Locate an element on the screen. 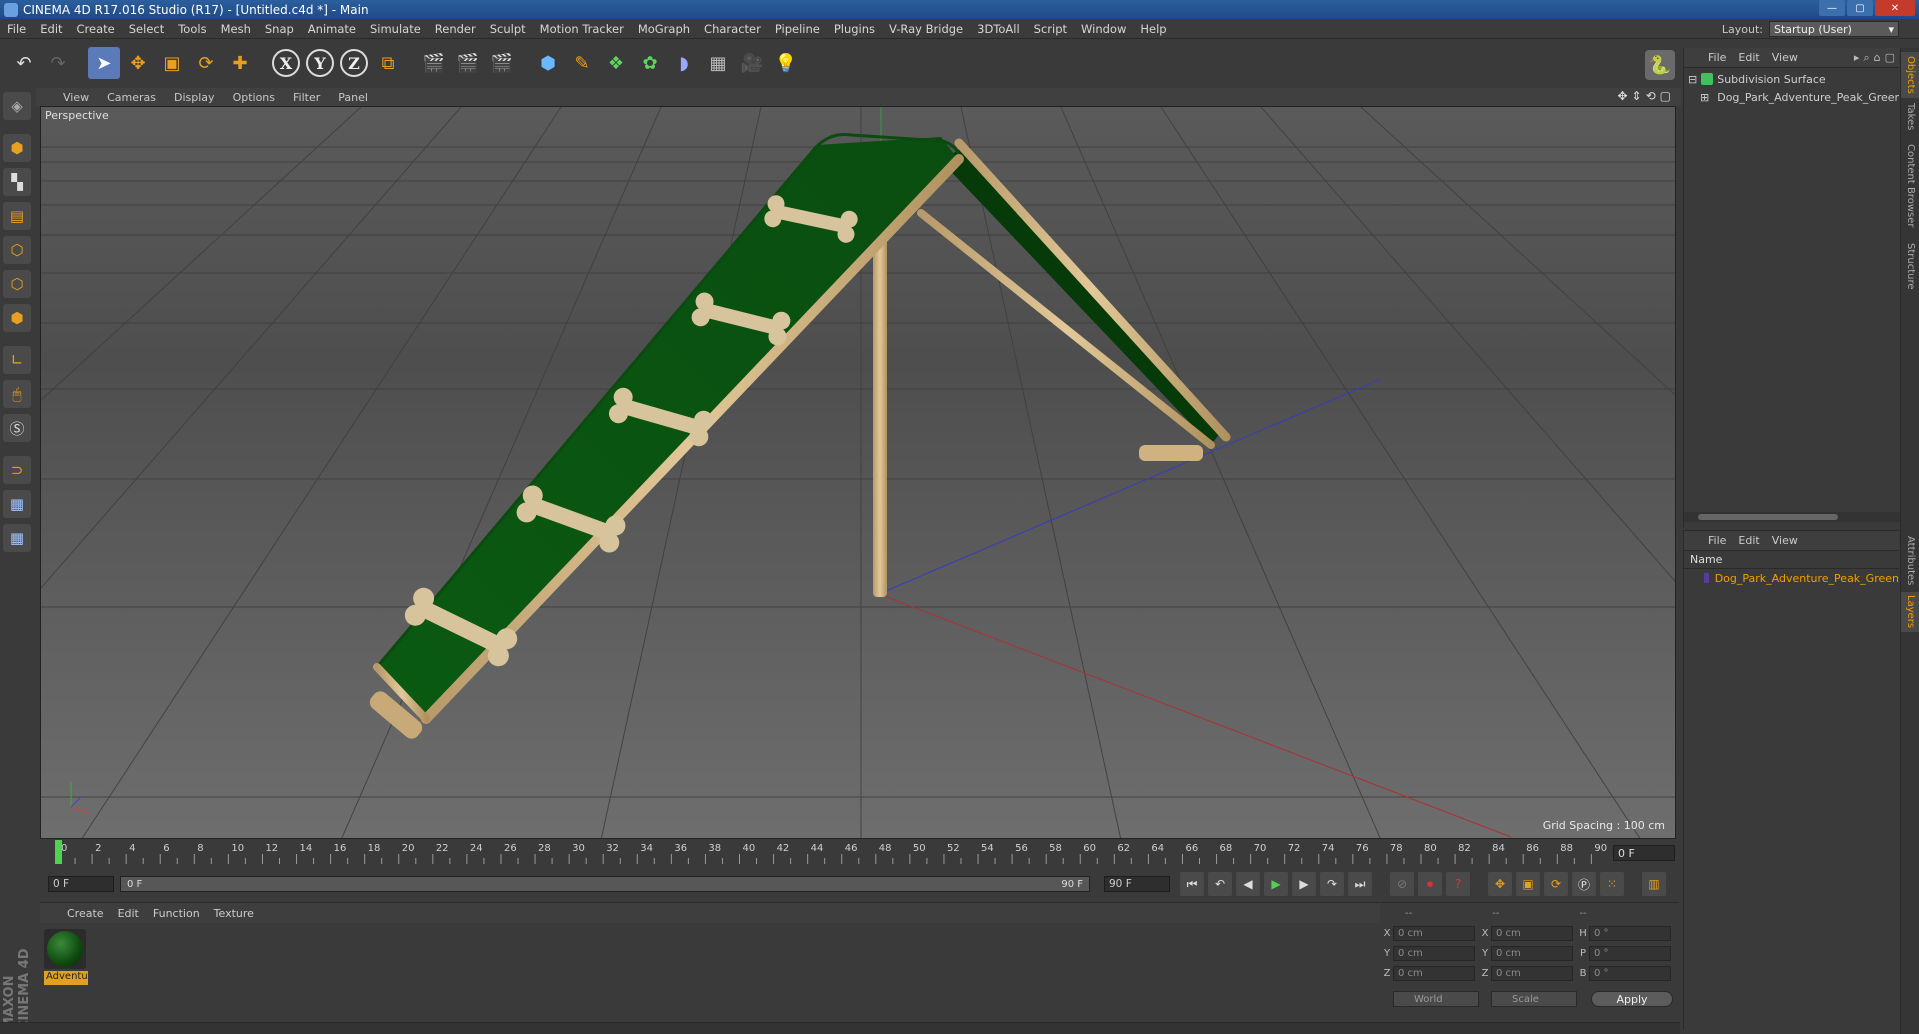  coordinate-system-button: ⧉ is located at coordinates (388, 63).